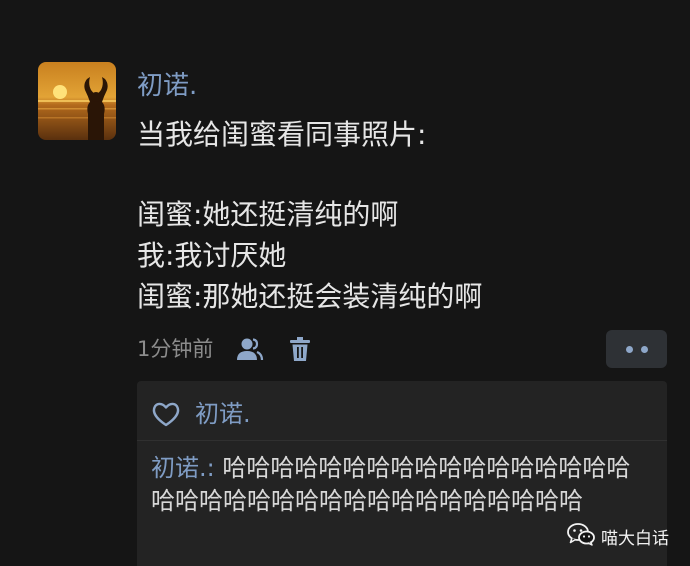  I want to click on more-button, so click(636, 349).